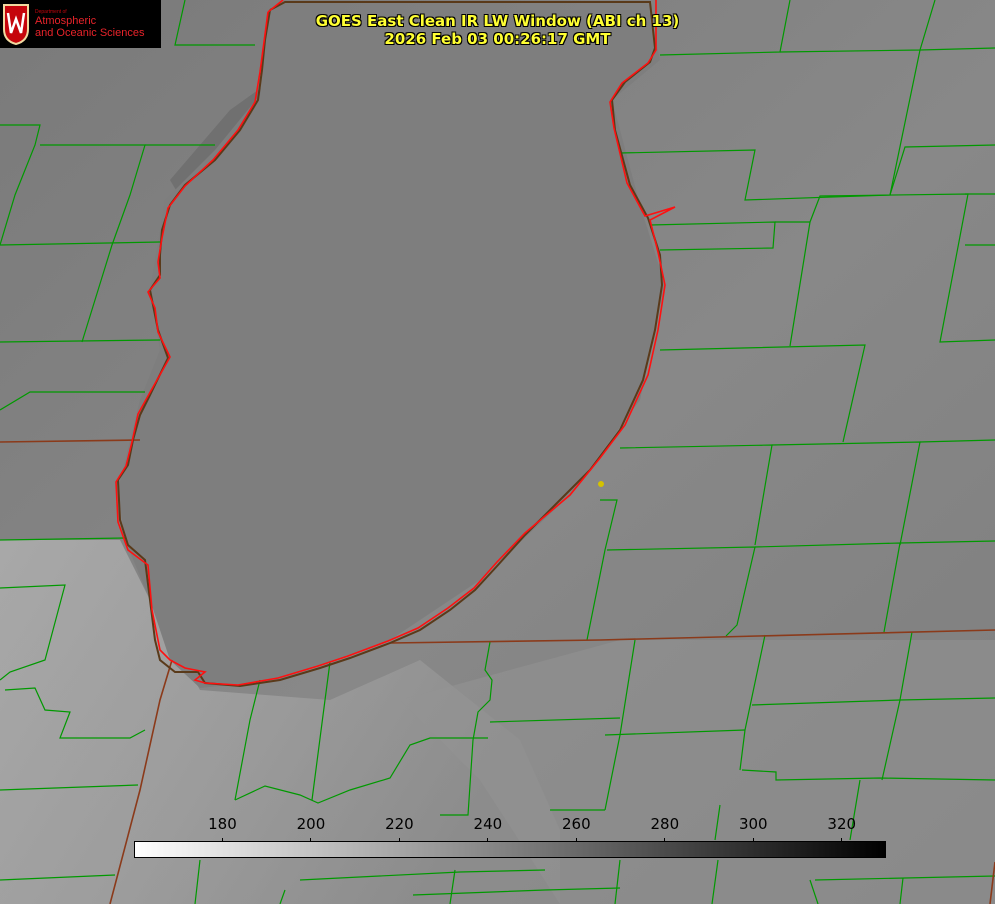 The width and height of the screenshot is (995, 904). What do you see at coordinates (576, 824) in the screenshot?
I see `colorbar-tick-label: 260` at bounding box center [576, 824].